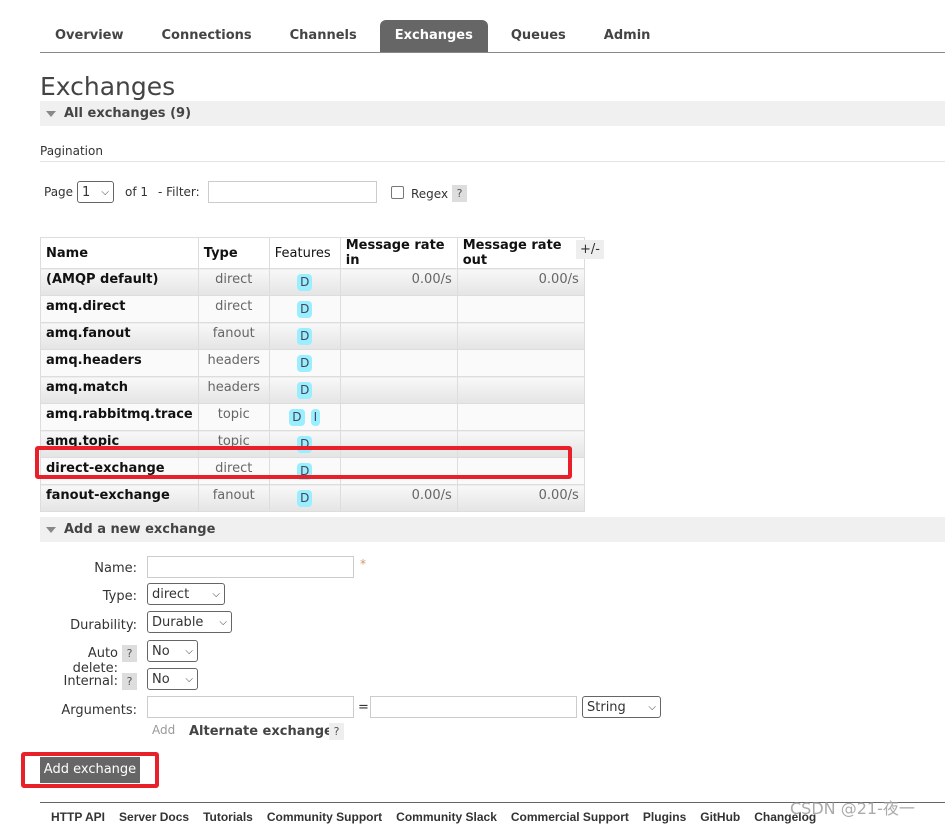  What do you see at coordinates (228, 817) in the screenshot?
I see `footer-link: Tutorials` at bounding box center [228, 817].